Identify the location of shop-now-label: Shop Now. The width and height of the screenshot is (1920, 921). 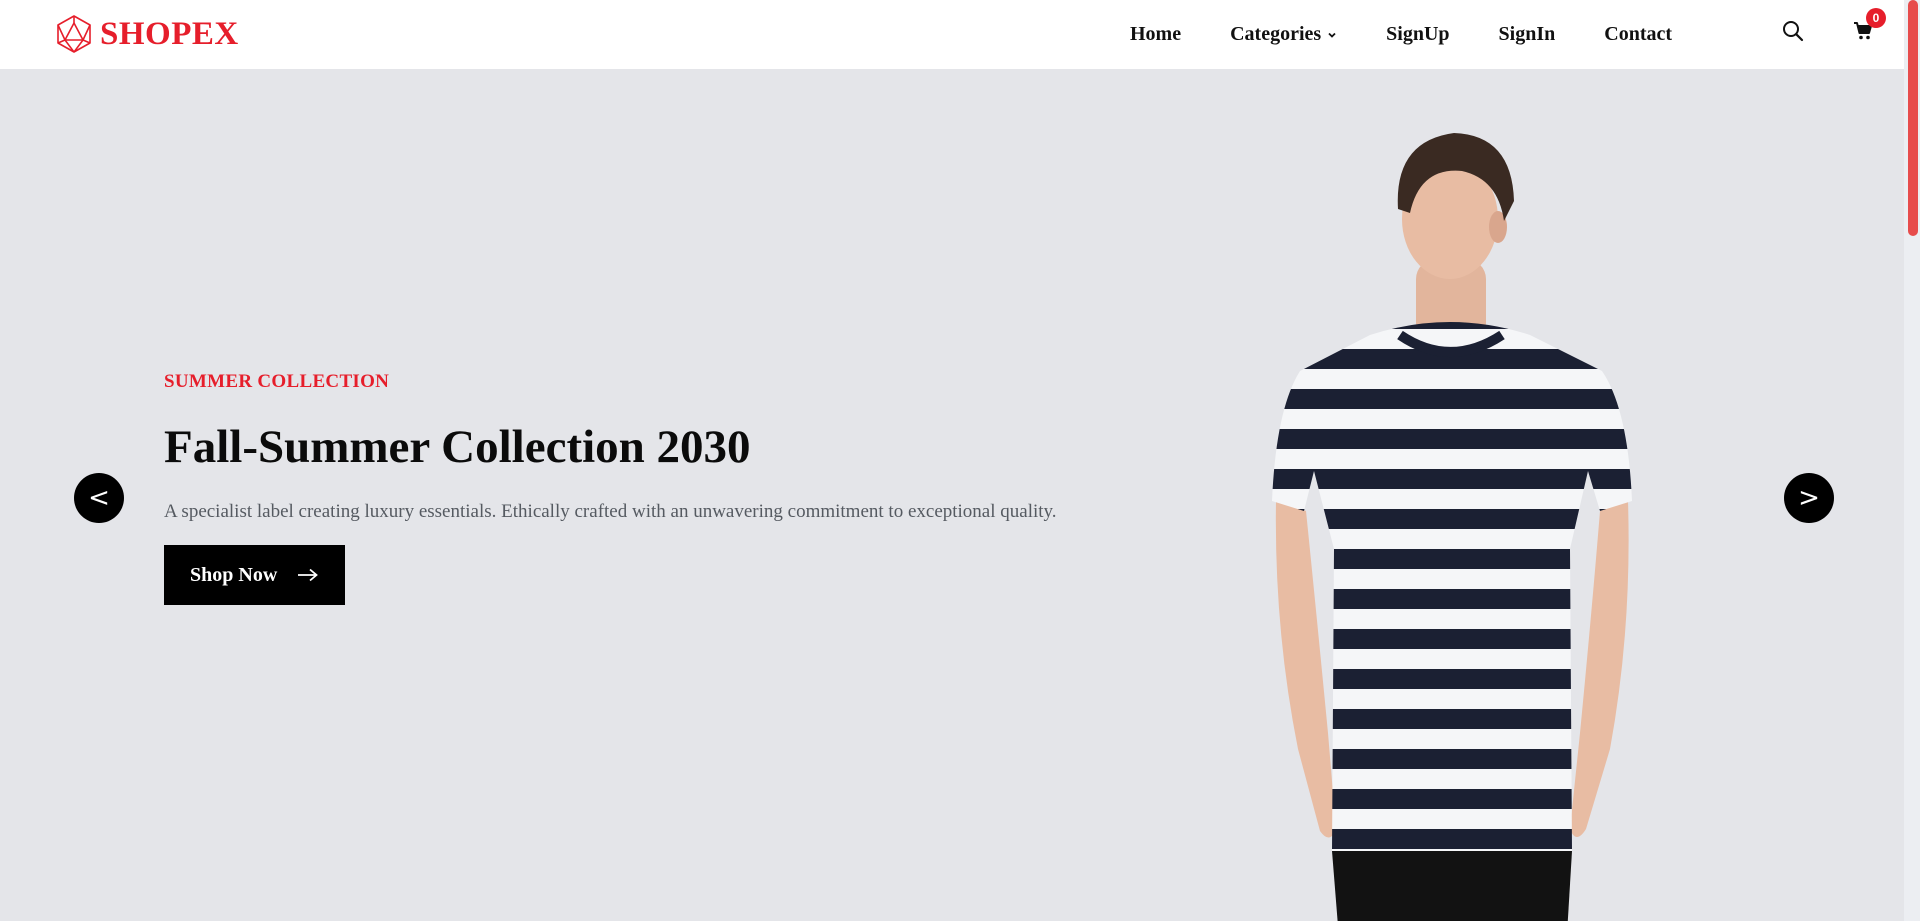
(234, 574).